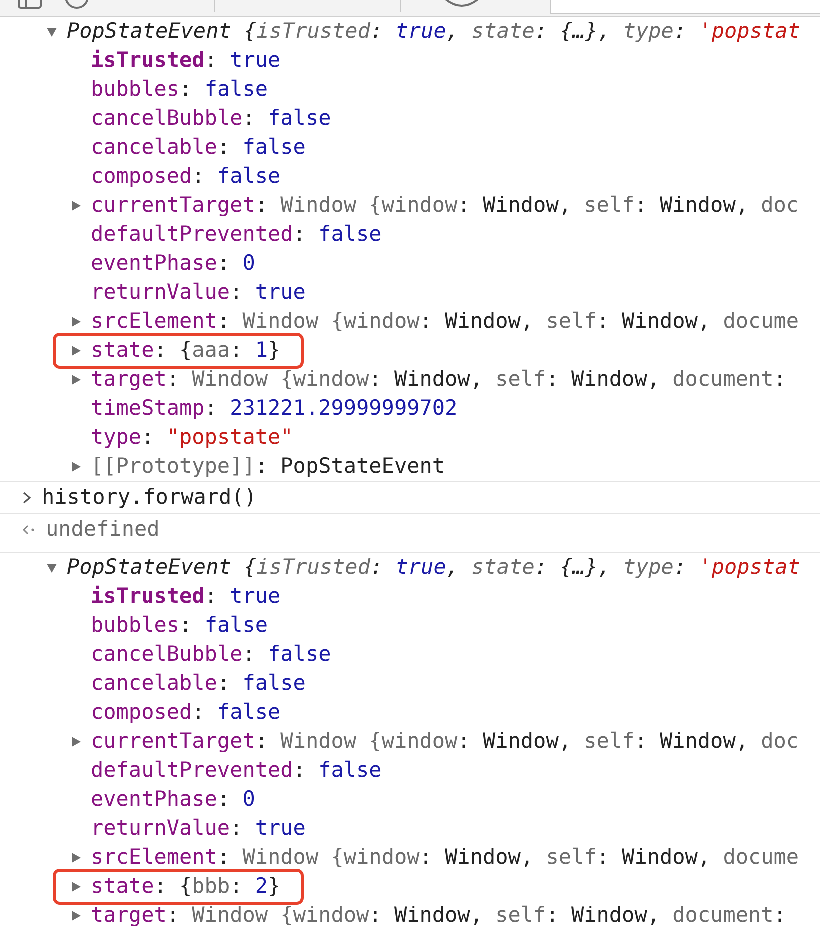 The height and width of the screenshot is (938, 820). What do you see at coordinates (186, 886) in the screenshot?
I see `property-line: state: {bbb: 2}` at bounding box center [186, 886].